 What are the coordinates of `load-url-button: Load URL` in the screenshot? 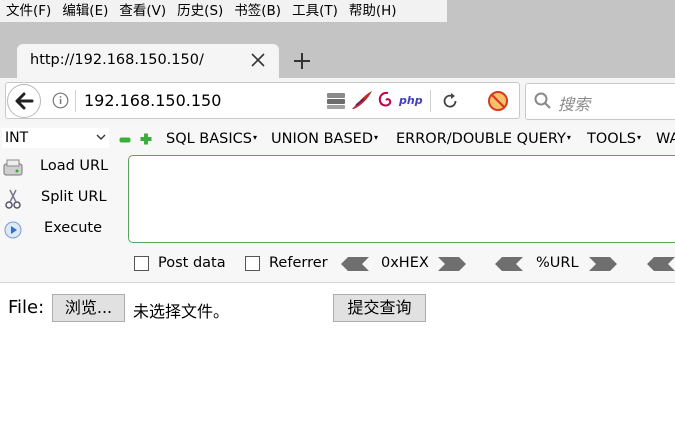 It's located at (60, 168).